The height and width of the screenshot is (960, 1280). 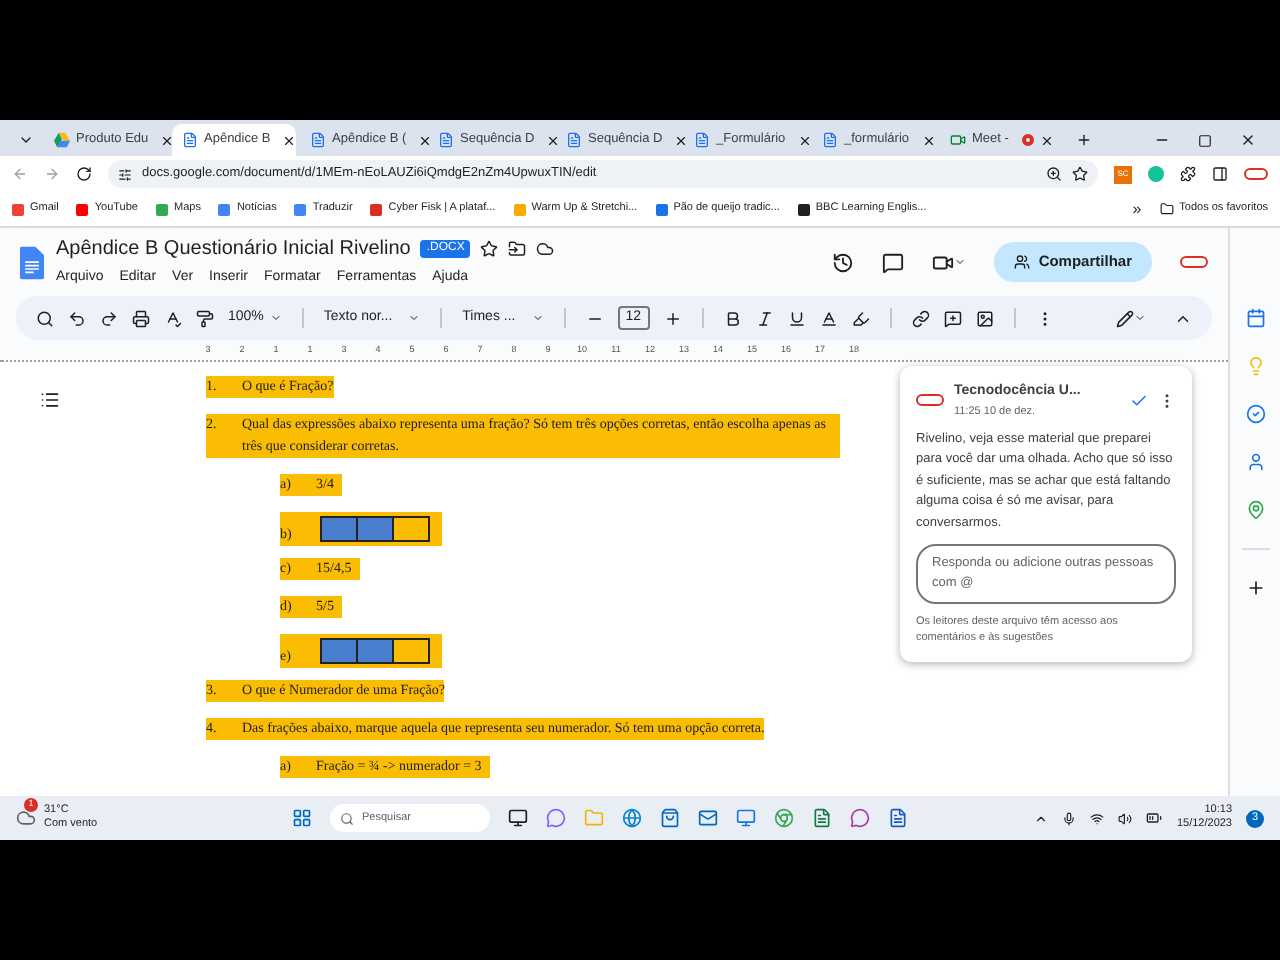 What do you see at coordinates (984, 318) in the screenshot?
I see `image-icon` at bounding box center [984, 318].